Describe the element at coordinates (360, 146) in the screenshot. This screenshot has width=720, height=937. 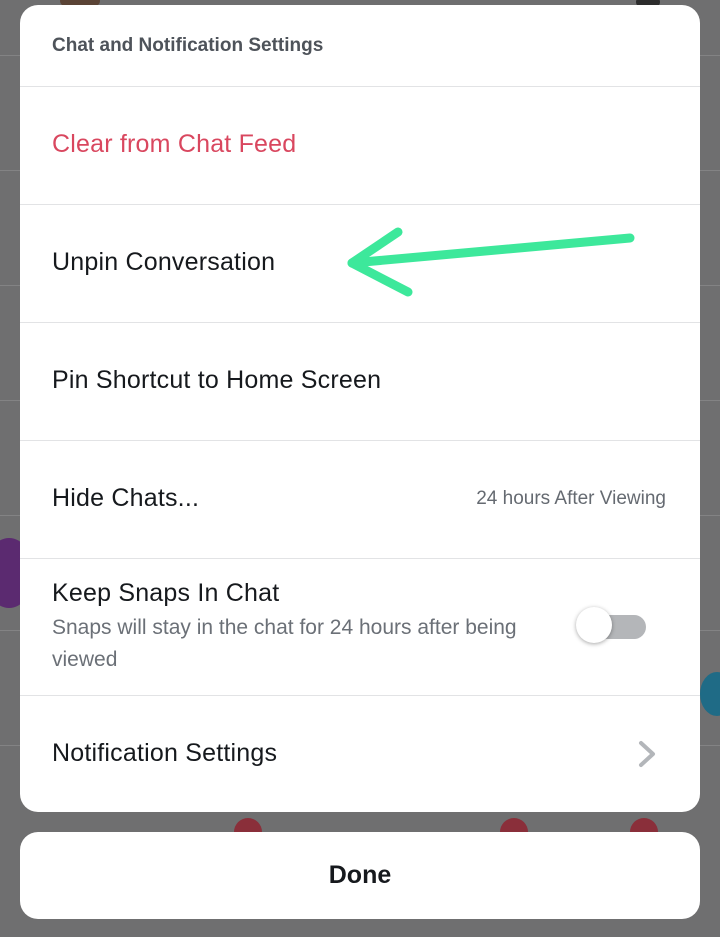
I see `clear-from-chat-feed-item: Clear from Chat Feed` at that location.